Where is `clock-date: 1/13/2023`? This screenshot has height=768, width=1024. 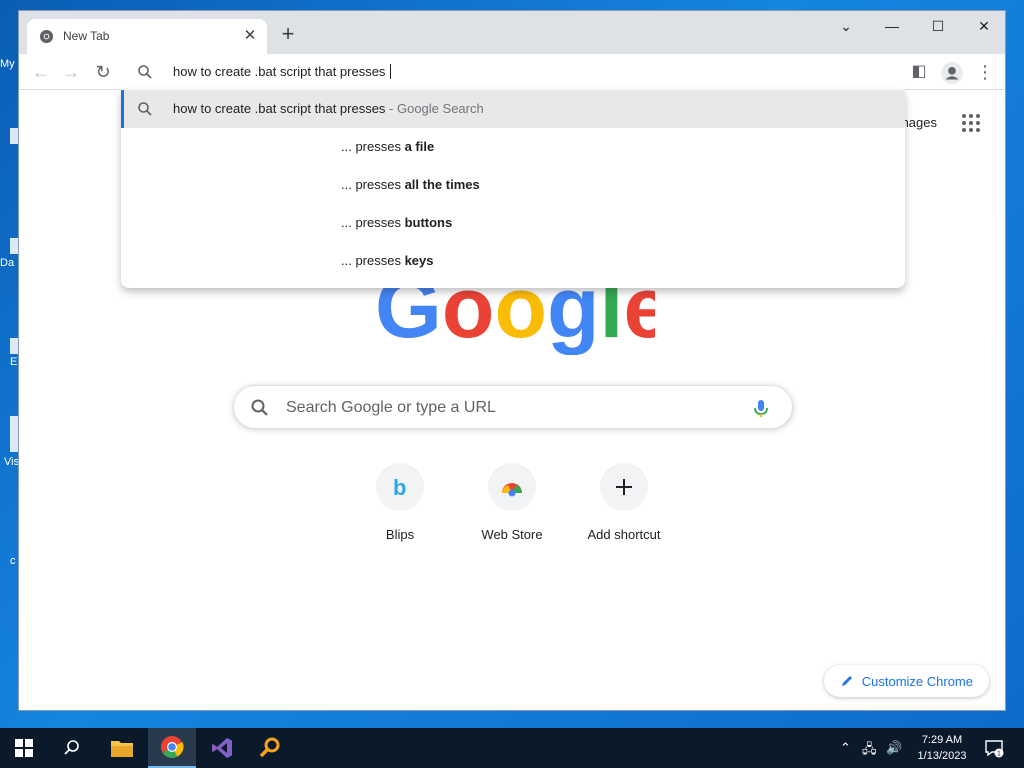 clock-date: 1/13/2023 is located at coordinates (942, 756).